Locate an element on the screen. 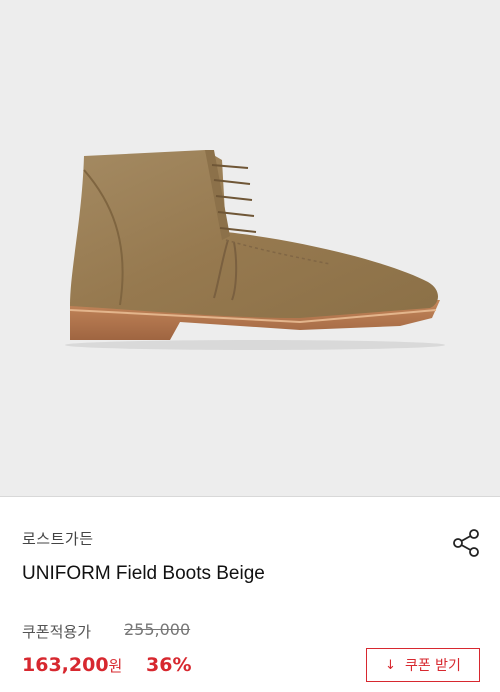 This screenshot has height=692, width=500. sale-price: 163,200원 is located at coordinates (72, 665).